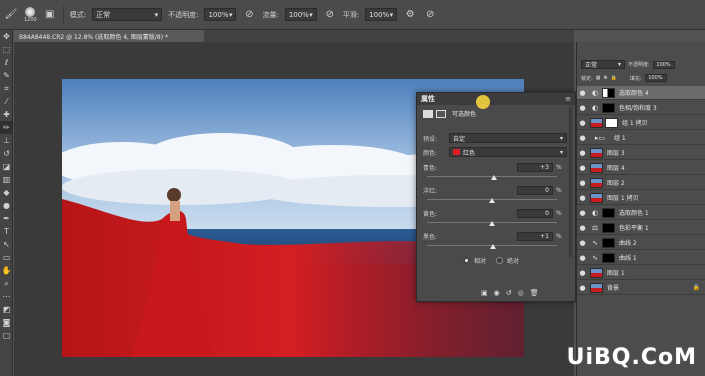 This screenshot has height=376, width=705. I want to click on color-swatches-icon: ◩, so click(6, 309).